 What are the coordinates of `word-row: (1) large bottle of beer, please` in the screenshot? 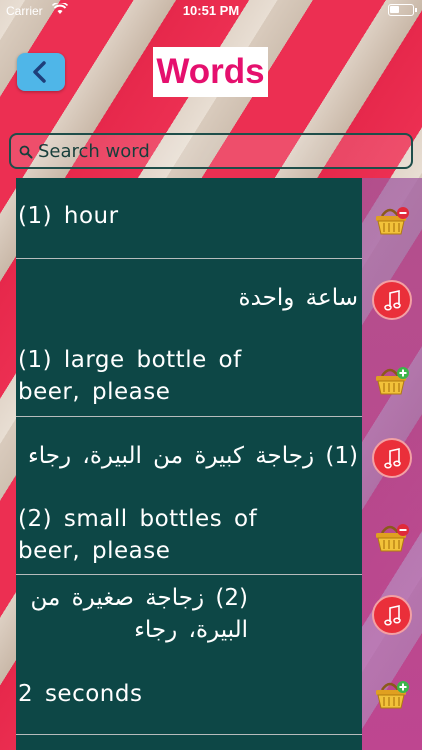 It's located at (141, 376).